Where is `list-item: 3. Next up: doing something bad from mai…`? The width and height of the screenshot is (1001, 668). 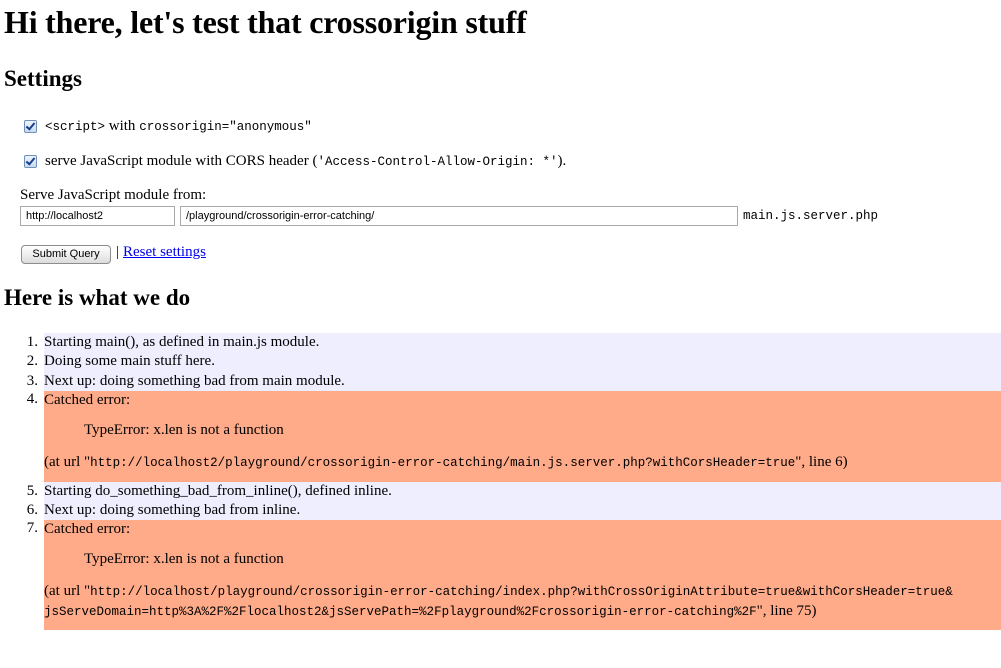
list-item: 3. Next up: doing something bad from mai… is located at coordinates (514, 381).